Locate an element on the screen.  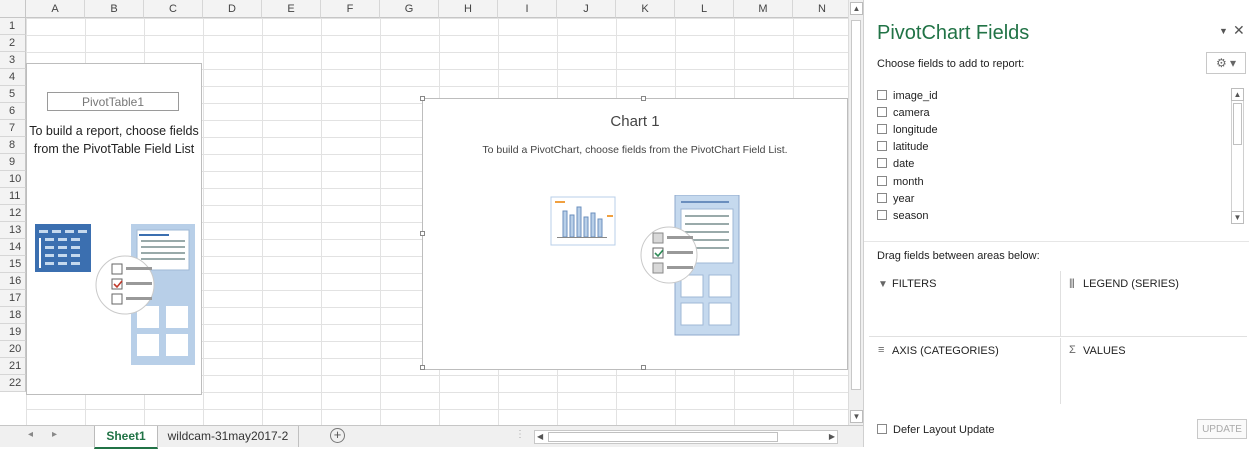
scroll-right-icon: ▶ is located at coordinates (832, 437).